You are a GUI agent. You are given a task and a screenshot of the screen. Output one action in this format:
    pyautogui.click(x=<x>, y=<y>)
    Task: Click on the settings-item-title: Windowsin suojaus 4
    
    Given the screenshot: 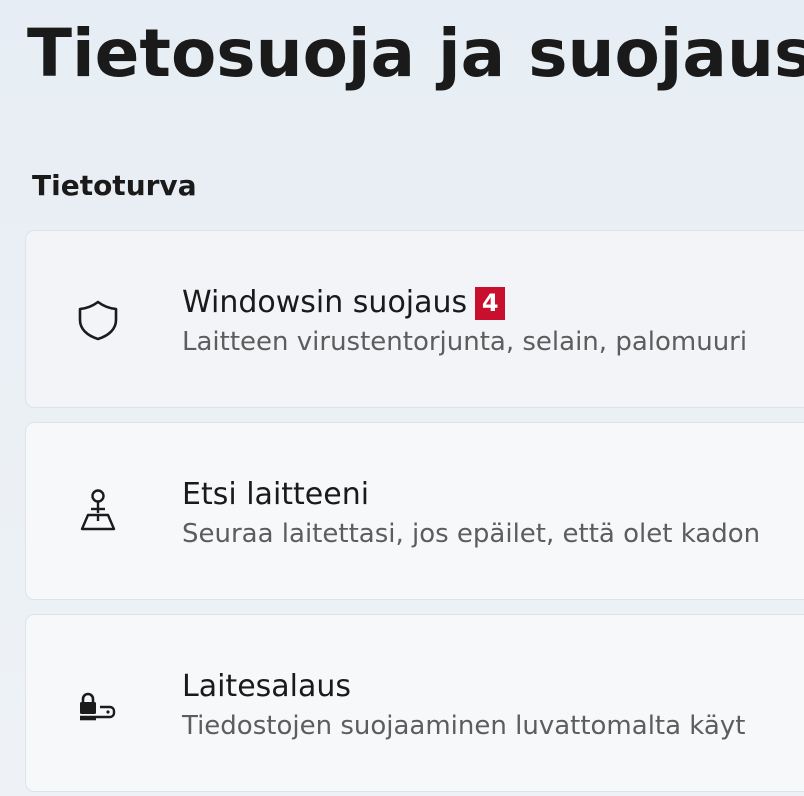 What is the action you would take?
    pyautogui.click(x=344, y=303)
    